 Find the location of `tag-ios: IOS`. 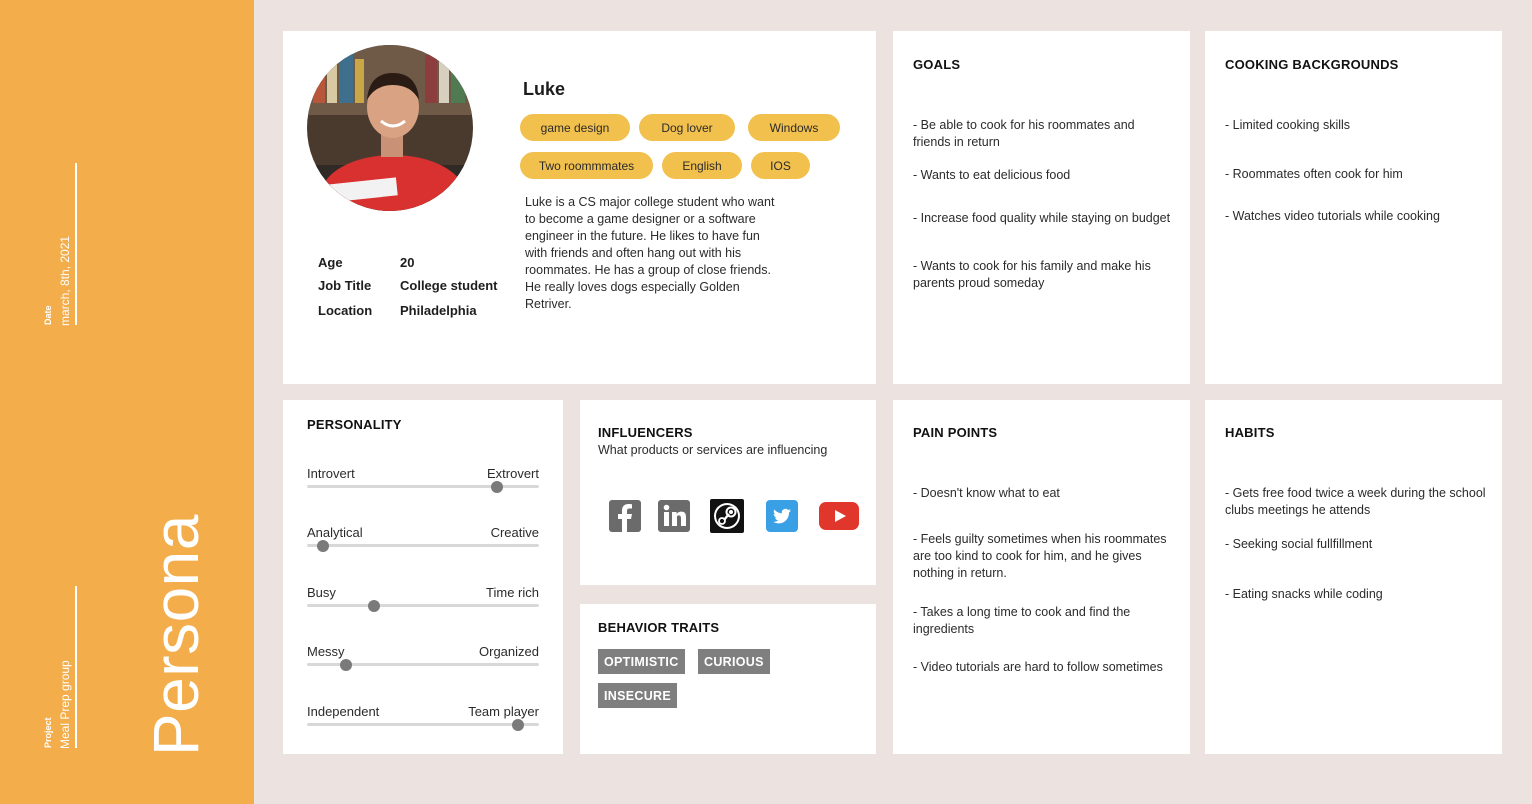

tag-ios: IOS is located at coordinates (780, 165).